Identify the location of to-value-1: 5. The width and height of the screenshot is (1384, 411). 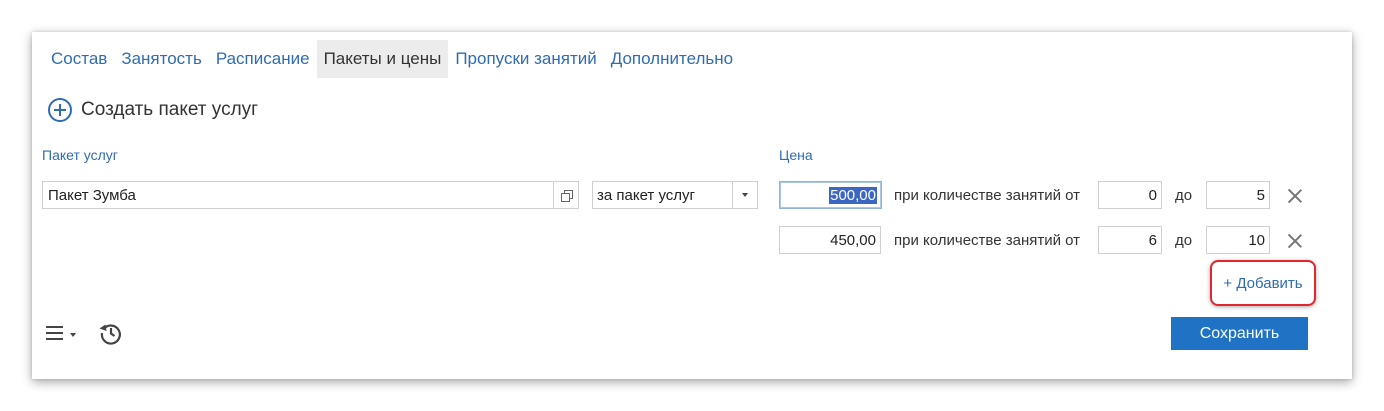
(1260, 195).